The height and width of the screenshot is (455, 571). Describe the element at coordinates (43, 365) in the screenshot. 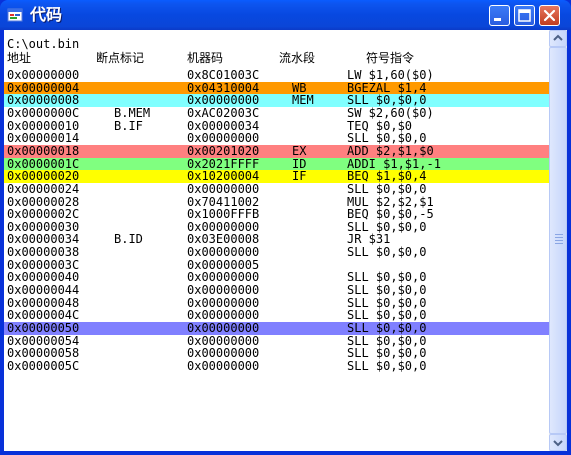

I see `address-cell: 0x0000005C` at that location.